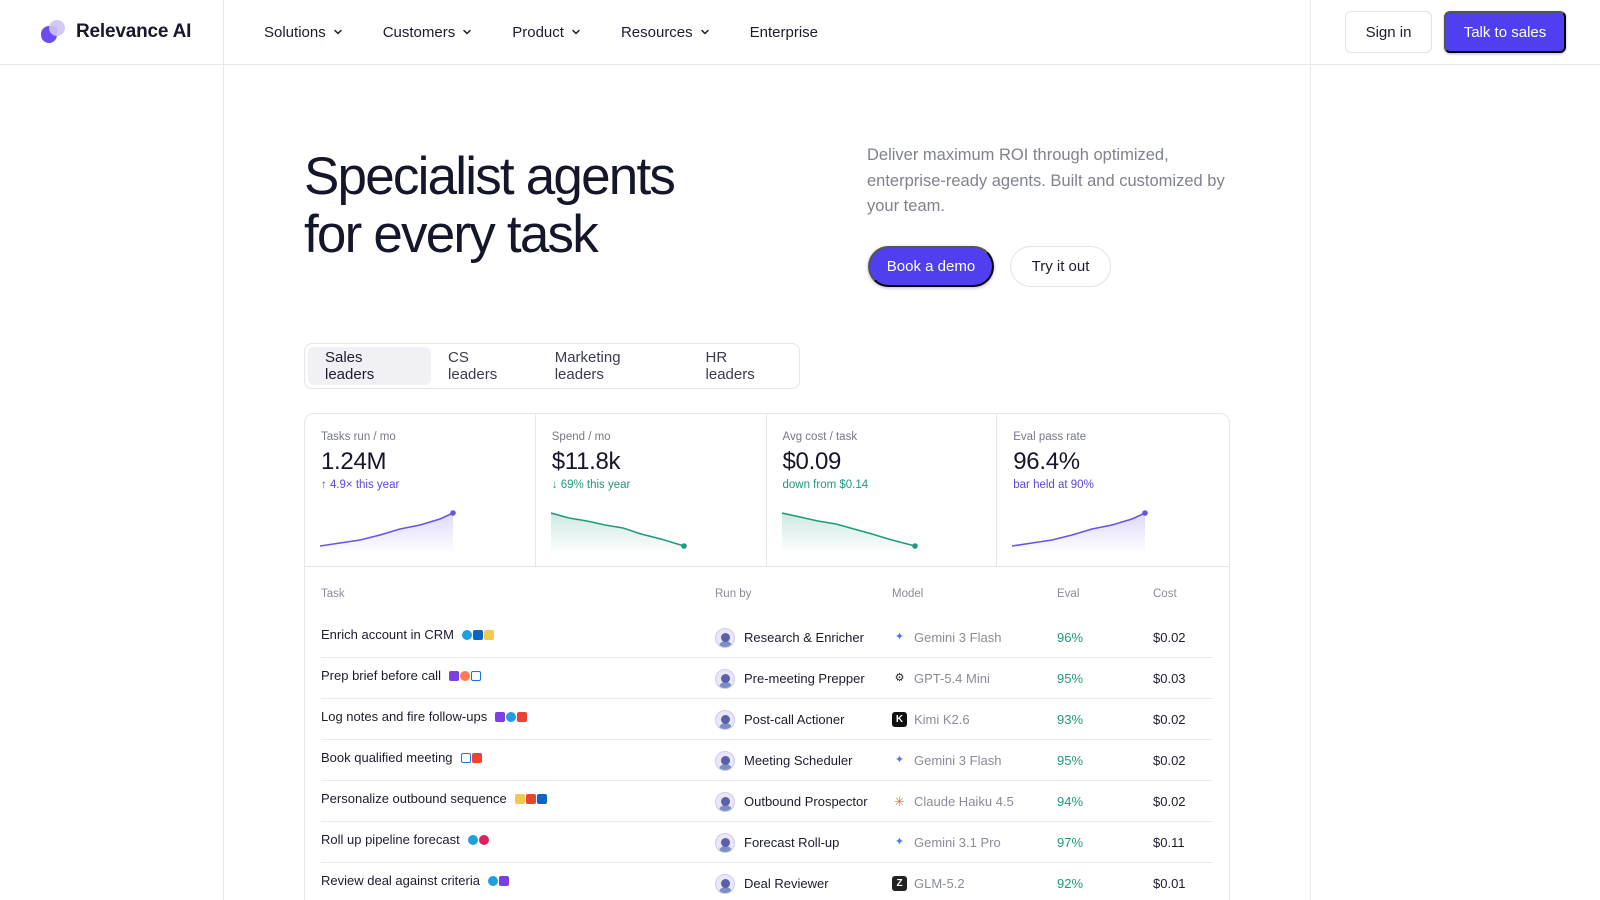 This screenshot has height=900, width=1600. Describe the element at coordinates (360, 485) in the screenshot. I see `metric-delta: ↑ 4.9× this year` at that location.